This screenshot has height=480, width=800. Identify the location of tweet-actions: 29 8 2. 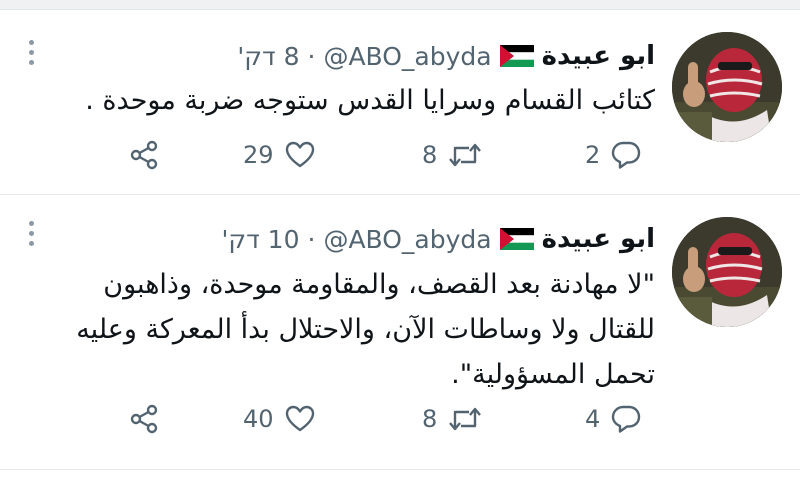
(400, 155).